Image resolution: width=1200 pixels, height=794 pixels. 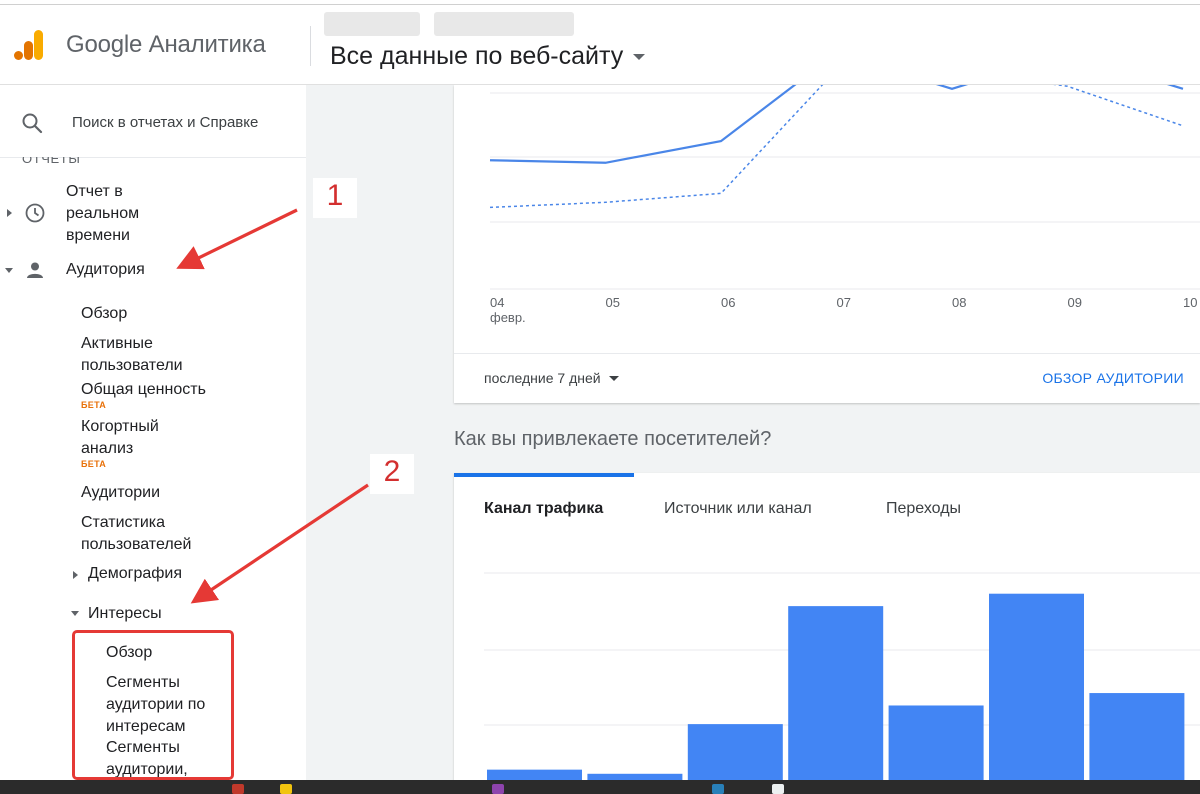 I want to click on analytics-logo-icon, so click(x=29, y=45).